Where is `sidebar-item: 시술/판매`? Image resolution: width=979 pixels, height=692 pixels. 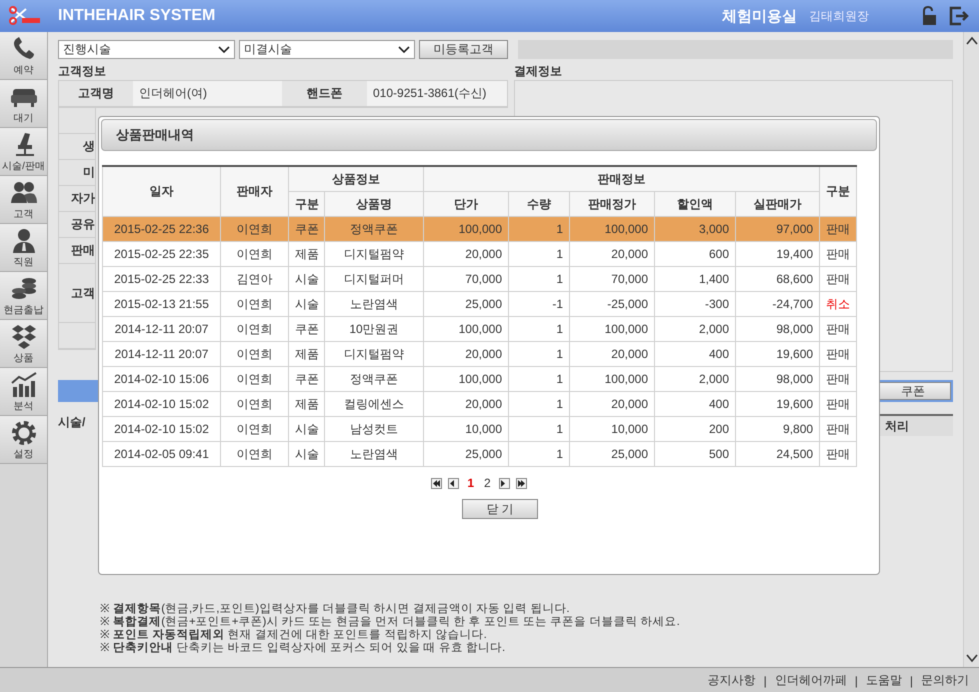 sidebar-item: 시술/판매 is located at coordinates (23, 152).